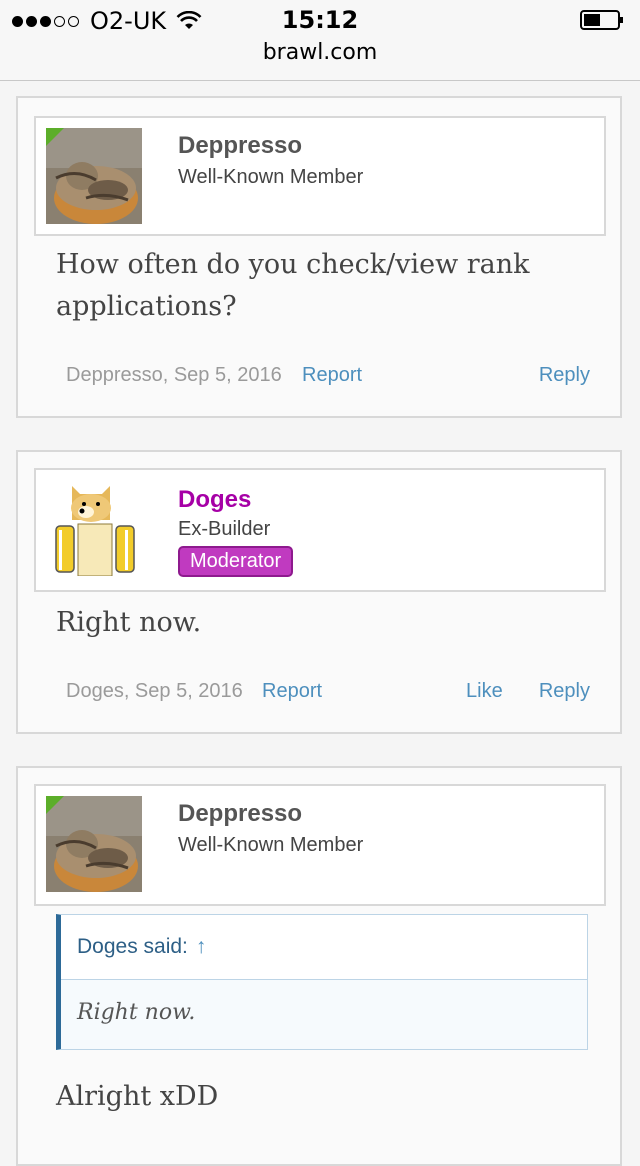 The width and height of the screenshot is (640, 1166). What do you see at coordinates (324, 947) in the screenshot?
I see `quote-attribution: Doges said: ↑` at bounding box center [324, 947].